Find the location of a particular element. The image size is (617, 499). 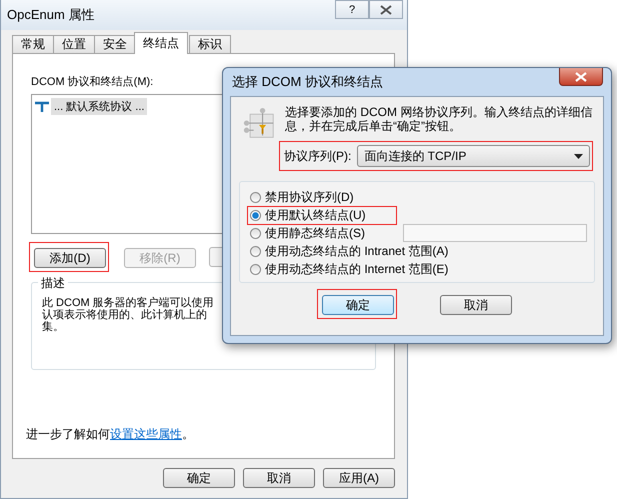

description-text: 集。 is located at coordinates (53, 327).